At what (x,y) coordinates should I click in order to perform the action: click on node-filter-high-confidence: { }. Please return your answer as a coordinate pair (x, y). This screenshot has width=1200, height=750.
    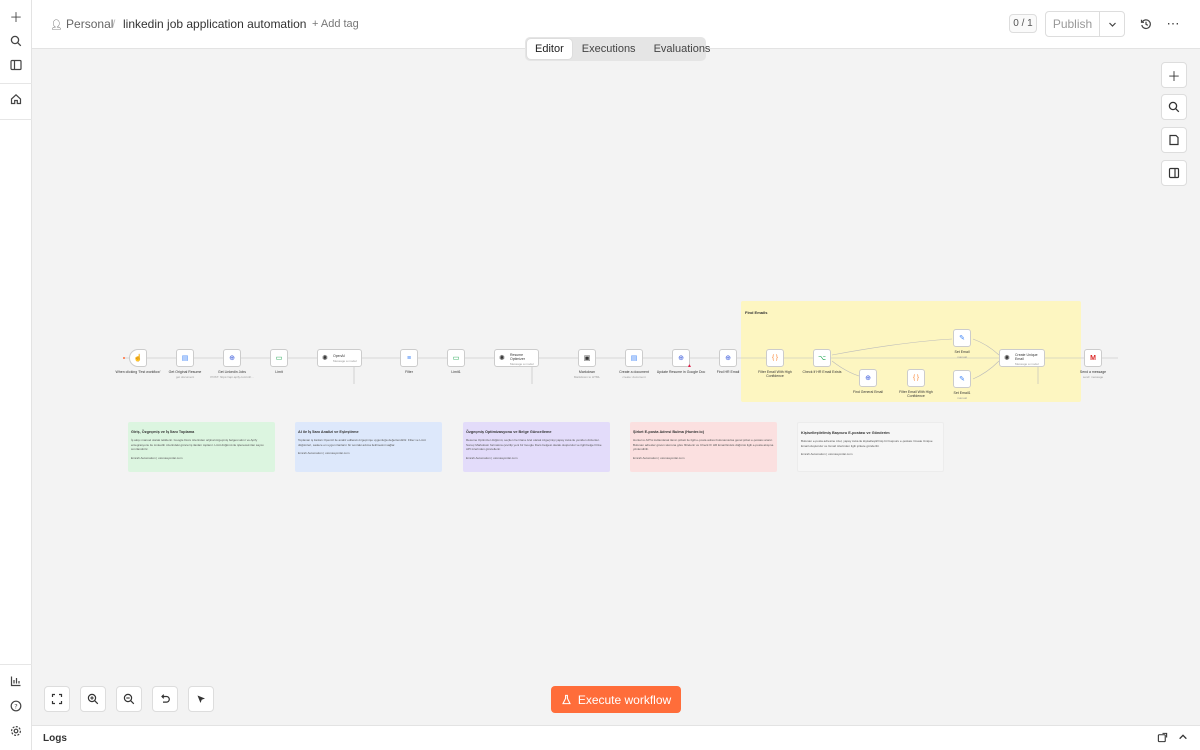
    Looking at the image, I should click on (775, 358).